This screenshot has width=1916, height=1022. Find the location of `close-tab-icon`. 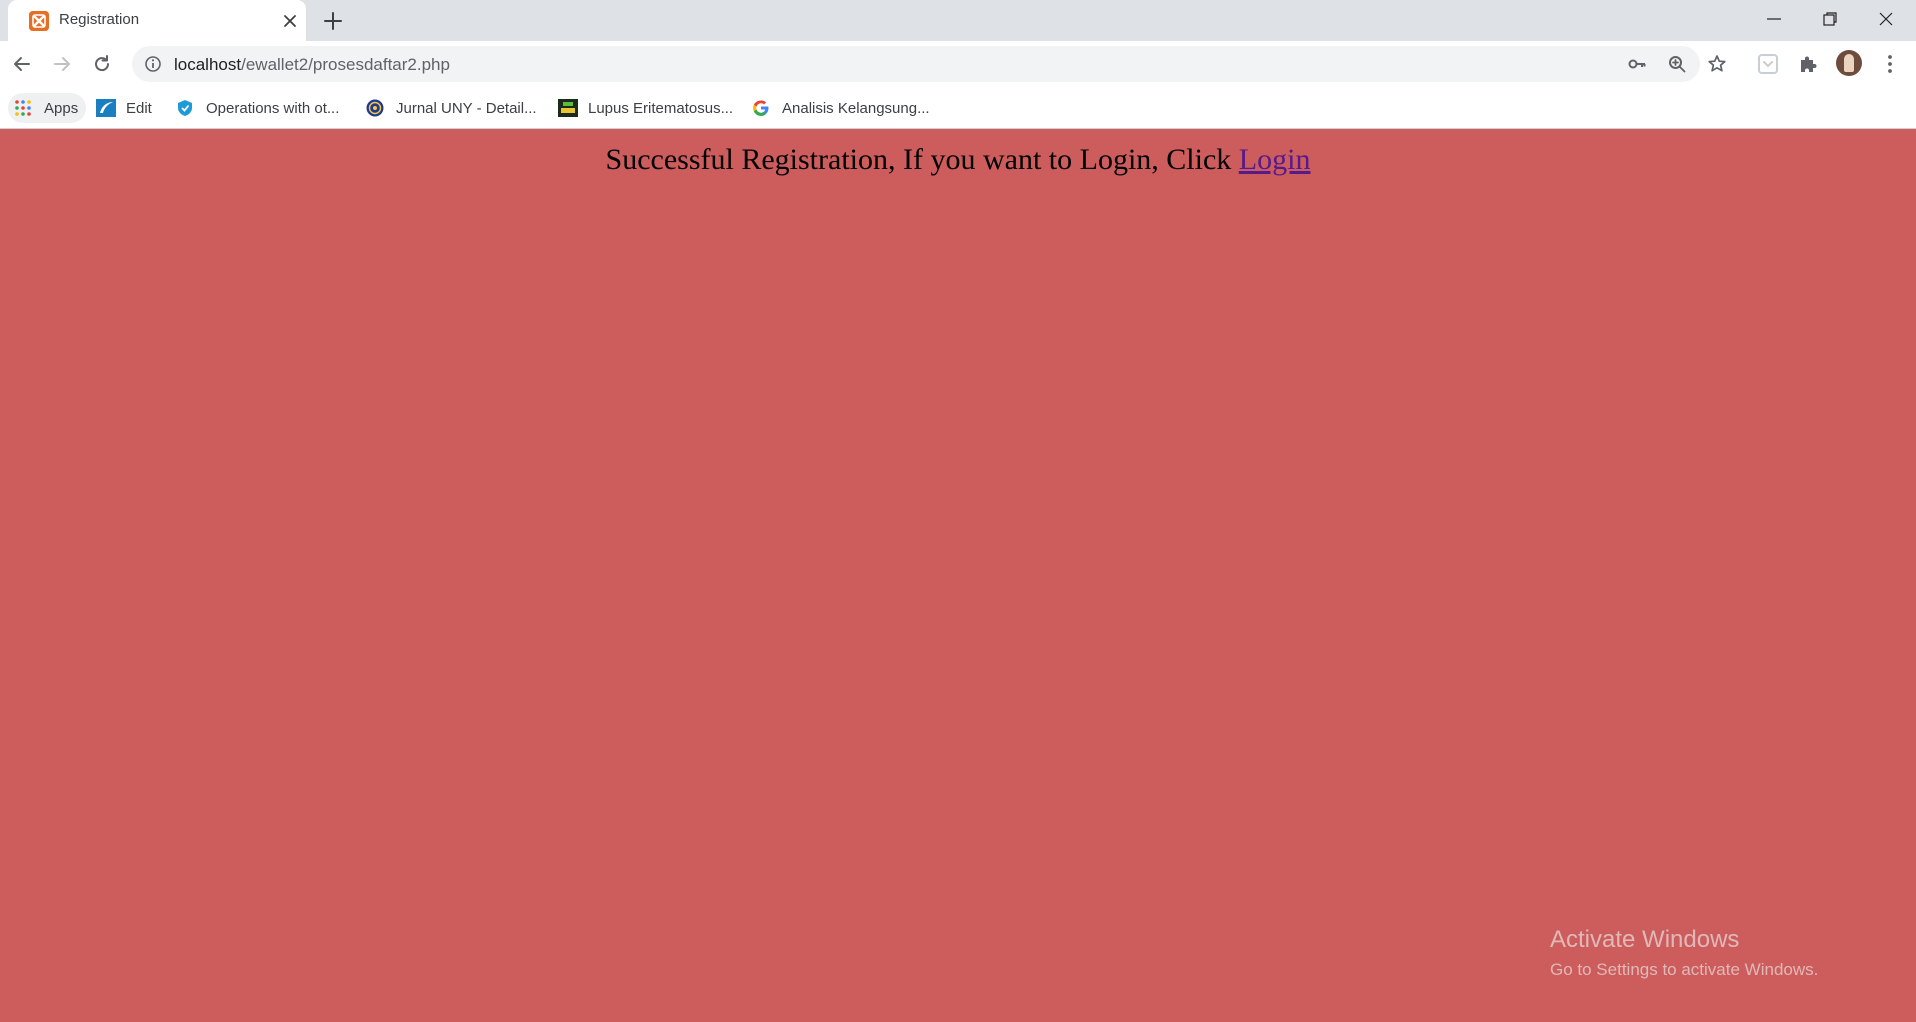

close-tab-icon is located at coordinates (290, 21).